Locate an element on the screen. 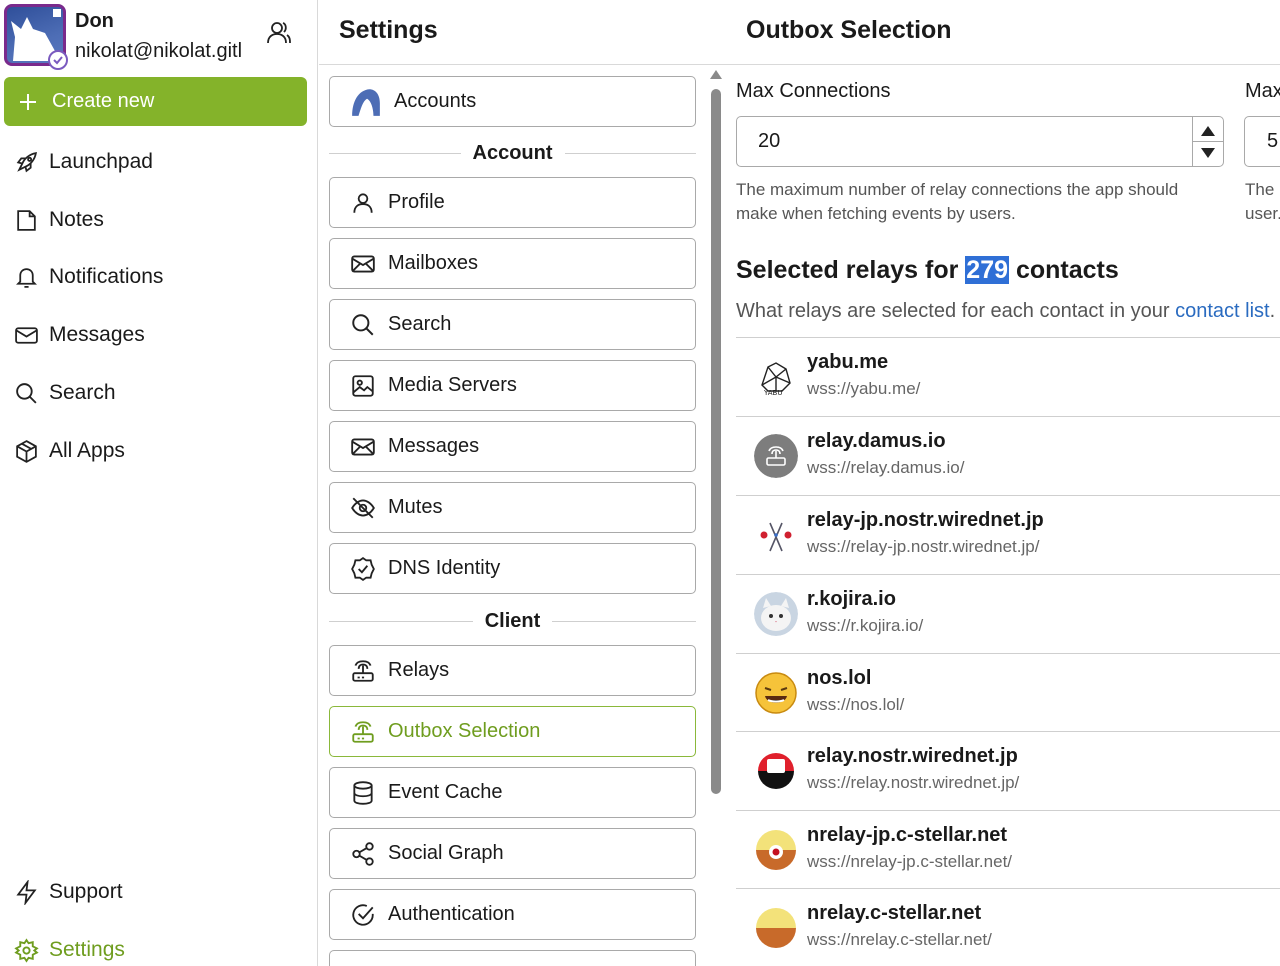  menu-mutes: Mutes is located at coordinates (512, 507).